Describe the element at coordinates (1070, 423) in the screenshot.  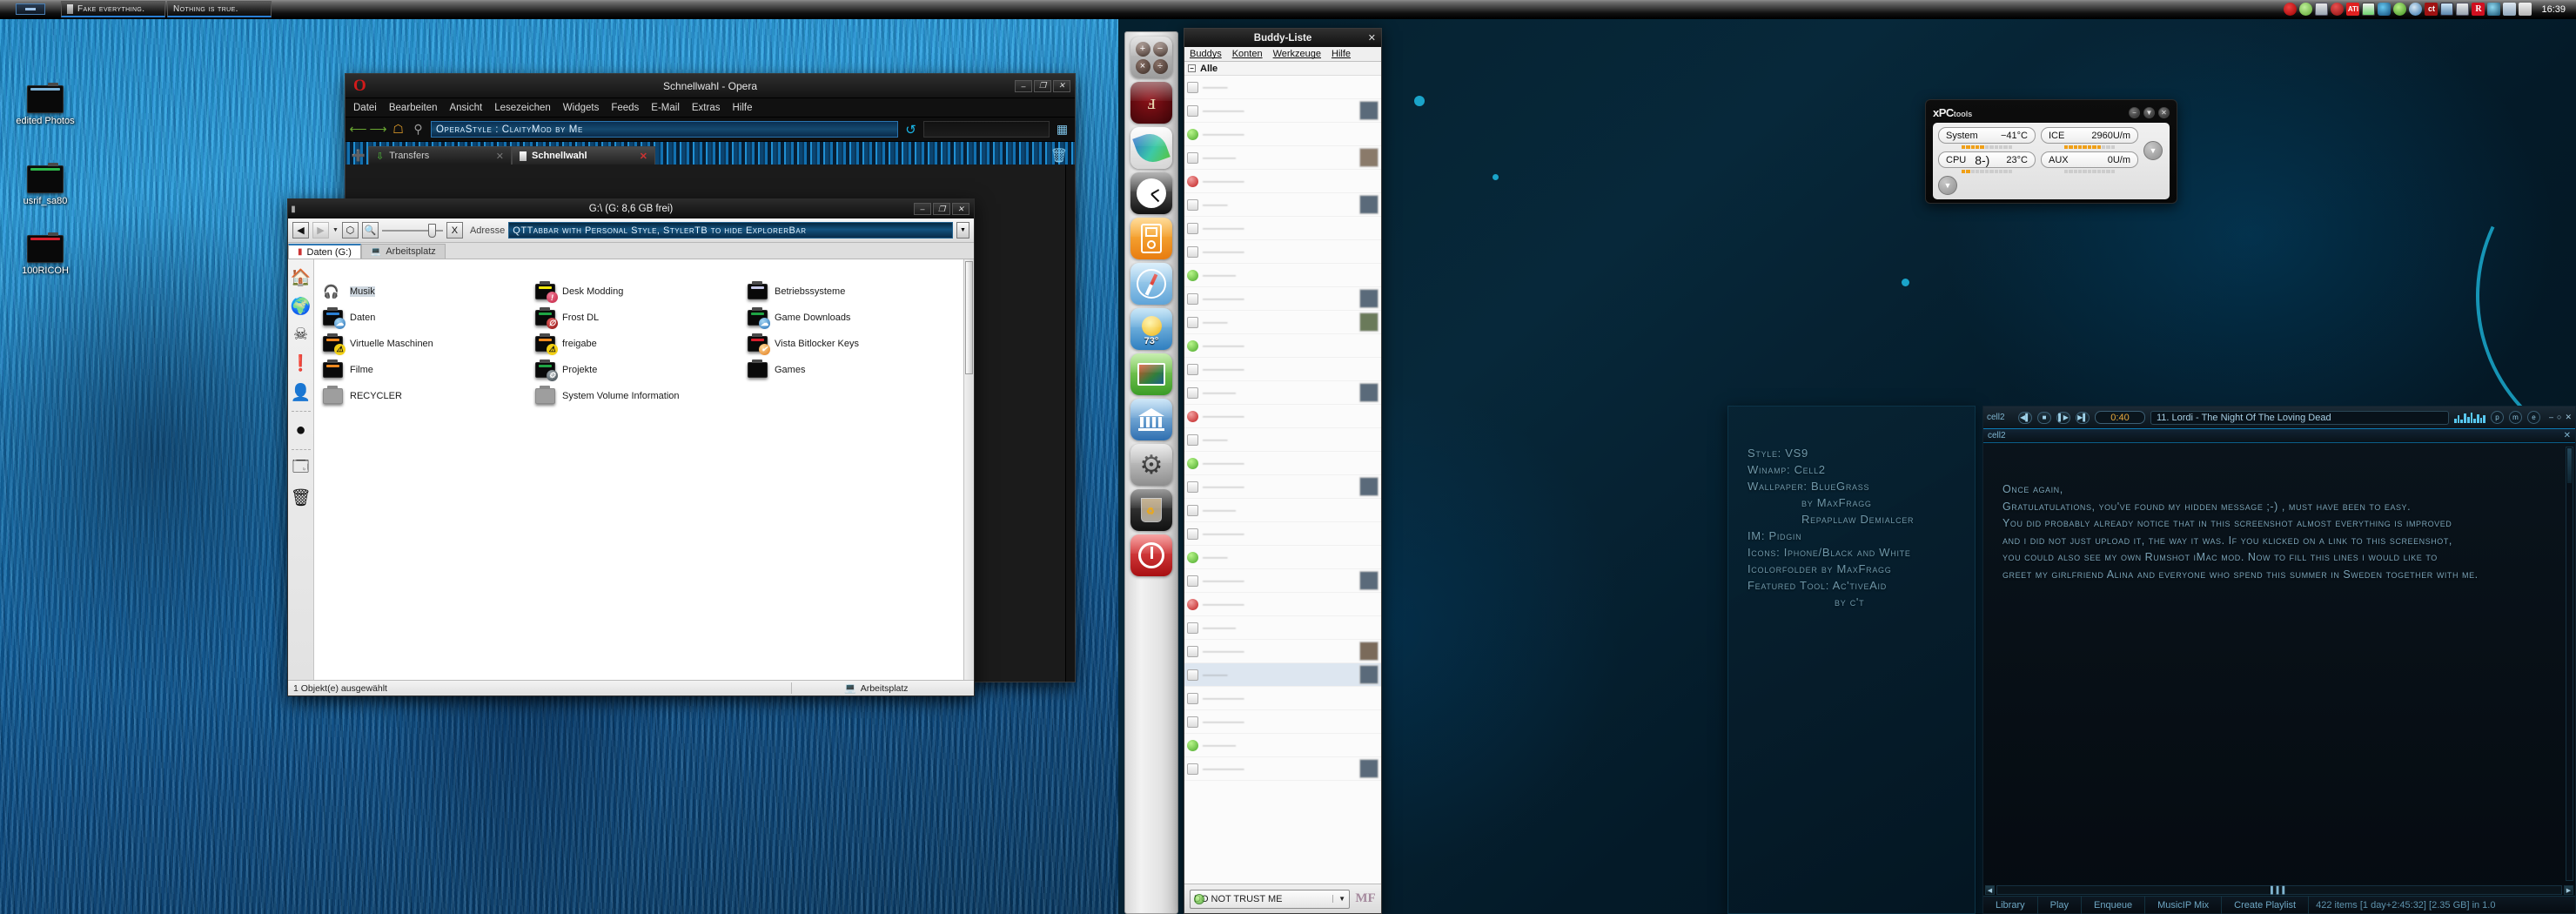
I see `opera-vertical-scrollbar` at that location.